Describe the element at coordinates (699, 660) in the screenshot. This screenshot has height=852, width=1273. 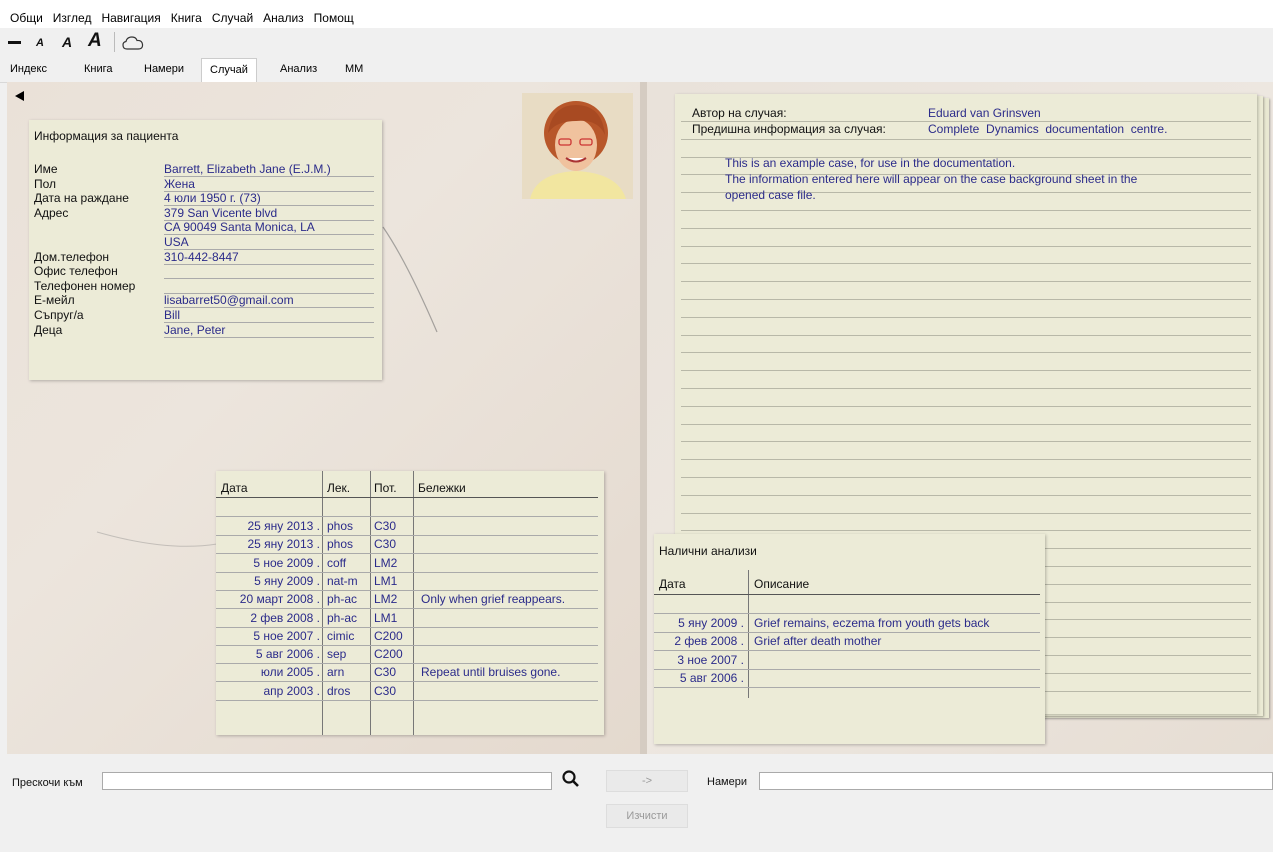
I see `analysis-date: 3 ное 2007 .` at that location.